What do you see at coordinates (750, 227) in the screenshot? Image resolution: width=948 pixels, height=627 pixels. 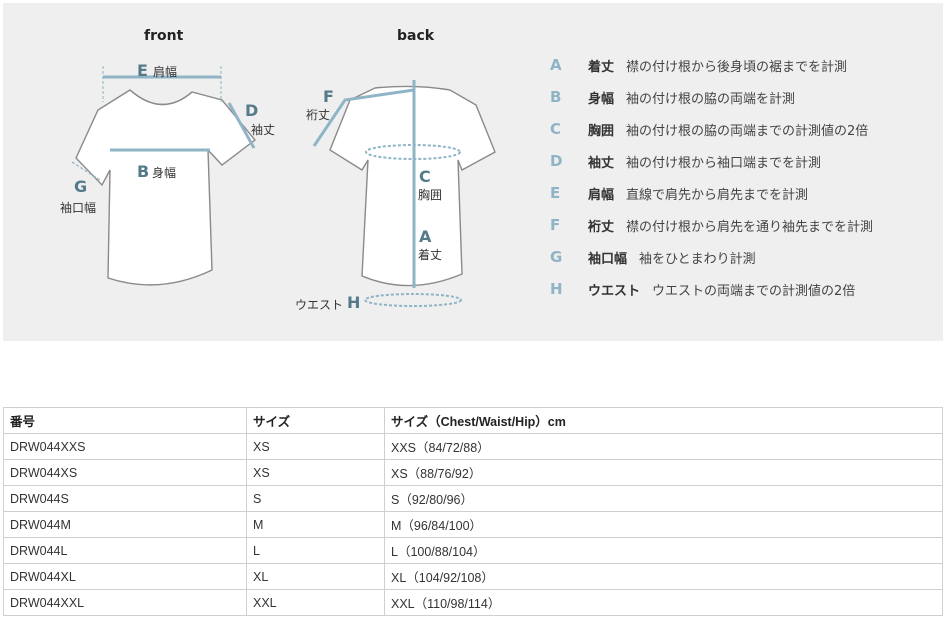 I see `legend-description: 襟の付け根から肩先を通り袖先までを計測` at bounding box center [750, 227].